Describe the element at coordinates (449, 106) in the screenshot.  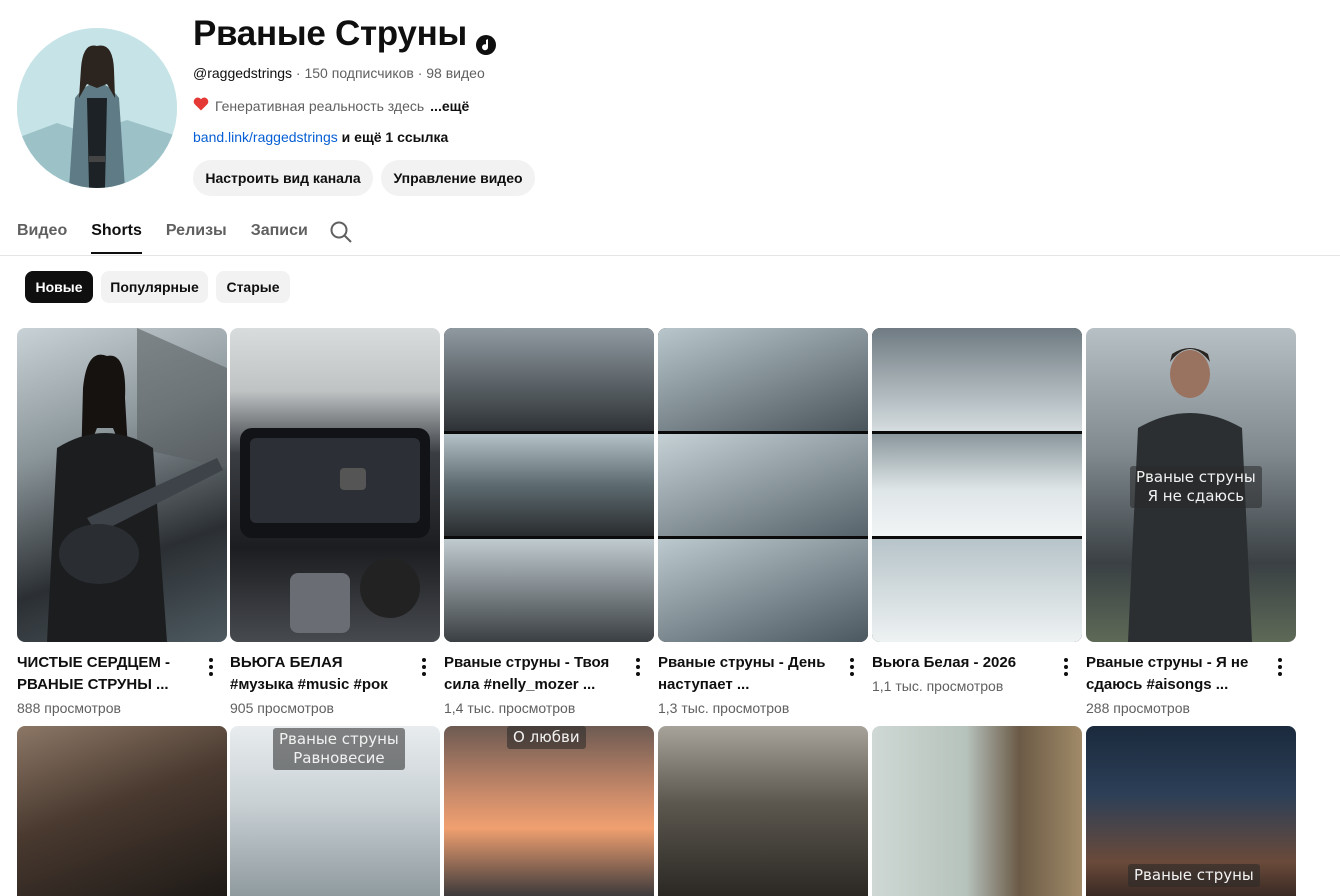
I see `description-more-link: ...ещё` at that location.